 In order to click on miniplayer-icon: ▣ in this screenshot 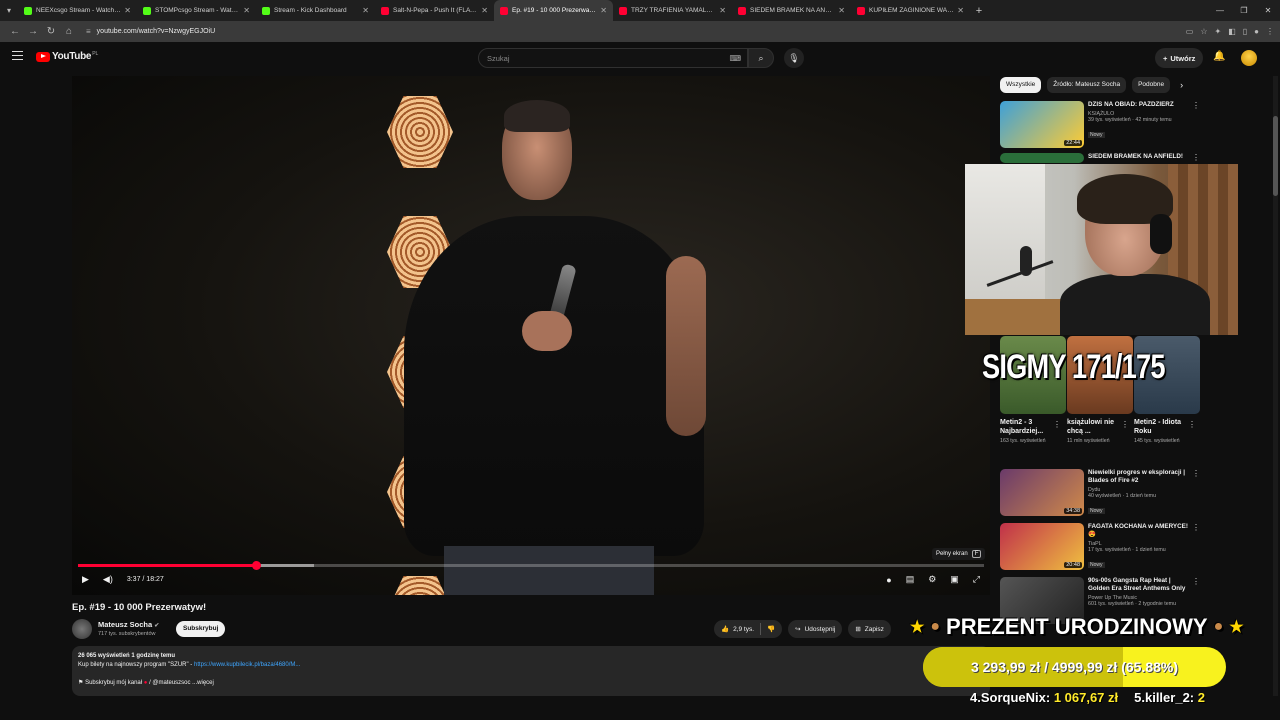, I will do `click(954, 579)`.